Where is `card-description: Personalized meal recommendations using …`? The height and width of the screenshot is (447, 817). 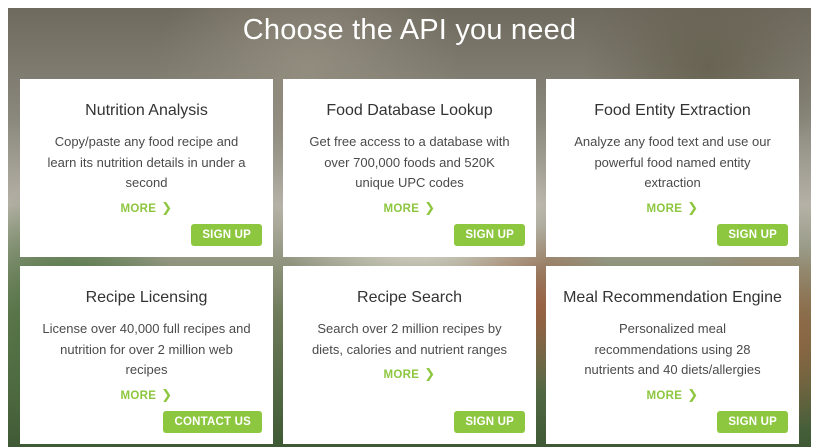
card-description: Personalized meal recommendations using … is located at coordinates (672, 349).